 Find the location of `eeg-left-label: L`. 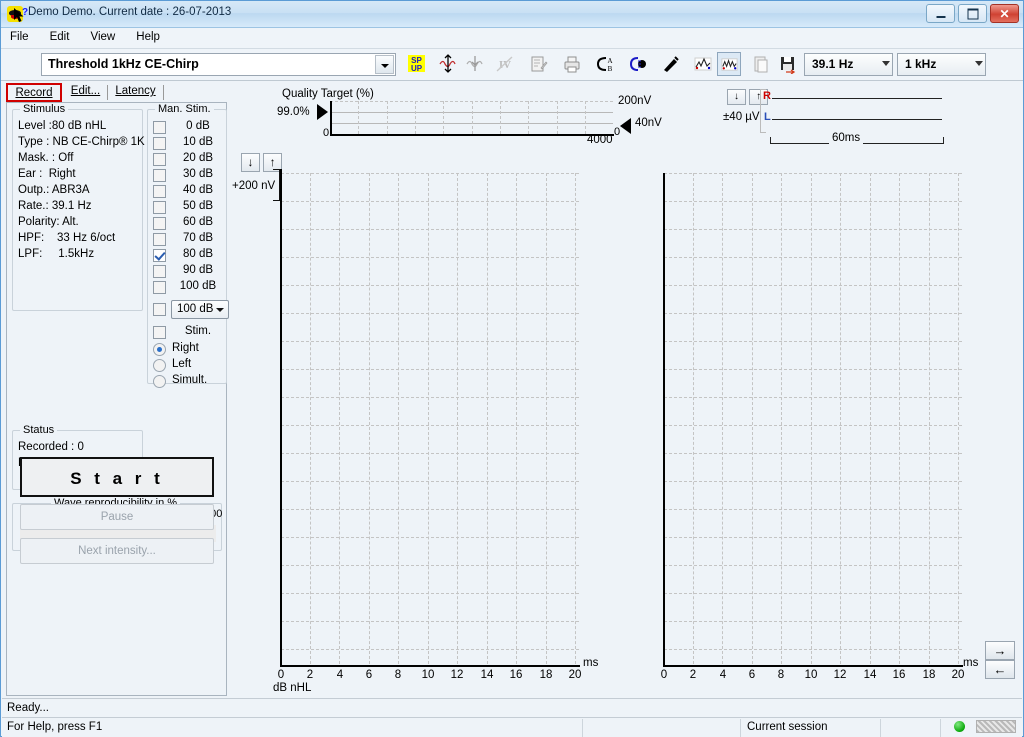

eeg-left-label: L is located at coordinates (767, 117).